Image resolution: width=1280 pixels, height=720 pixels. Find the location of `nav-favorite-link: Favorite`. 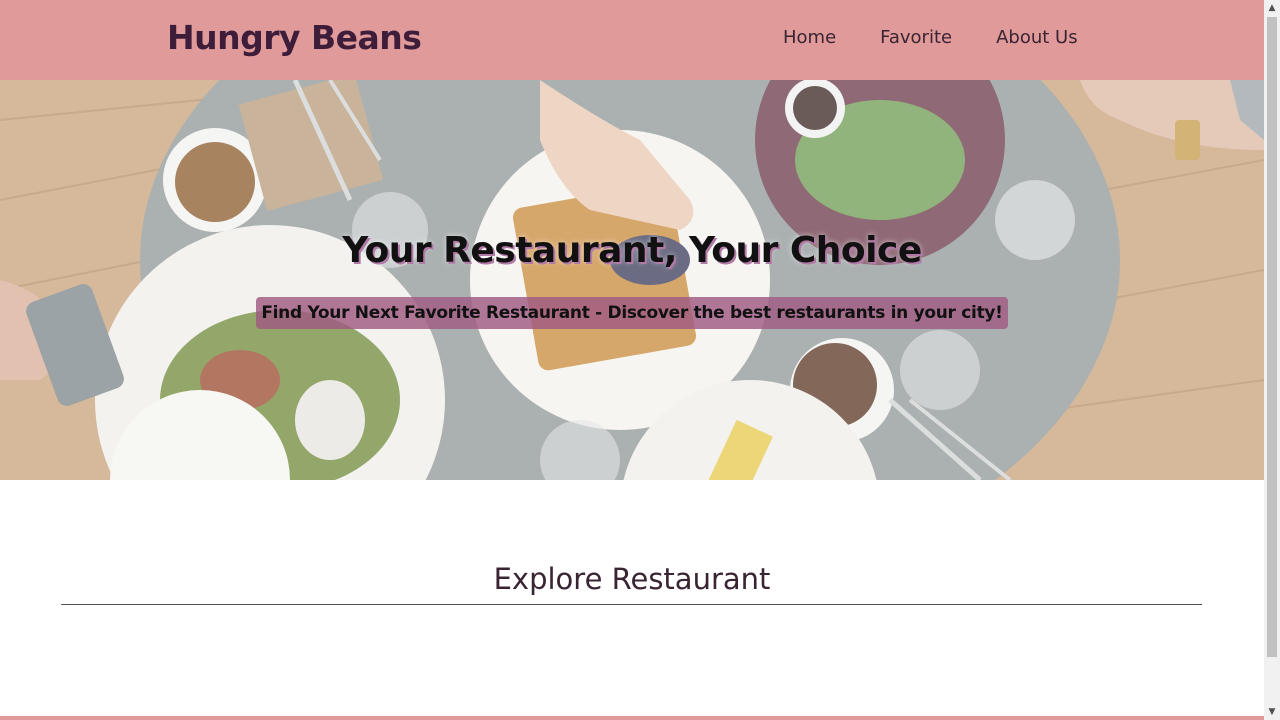

nav-favorite-link: Favorite is located at coordinates (916, 37).